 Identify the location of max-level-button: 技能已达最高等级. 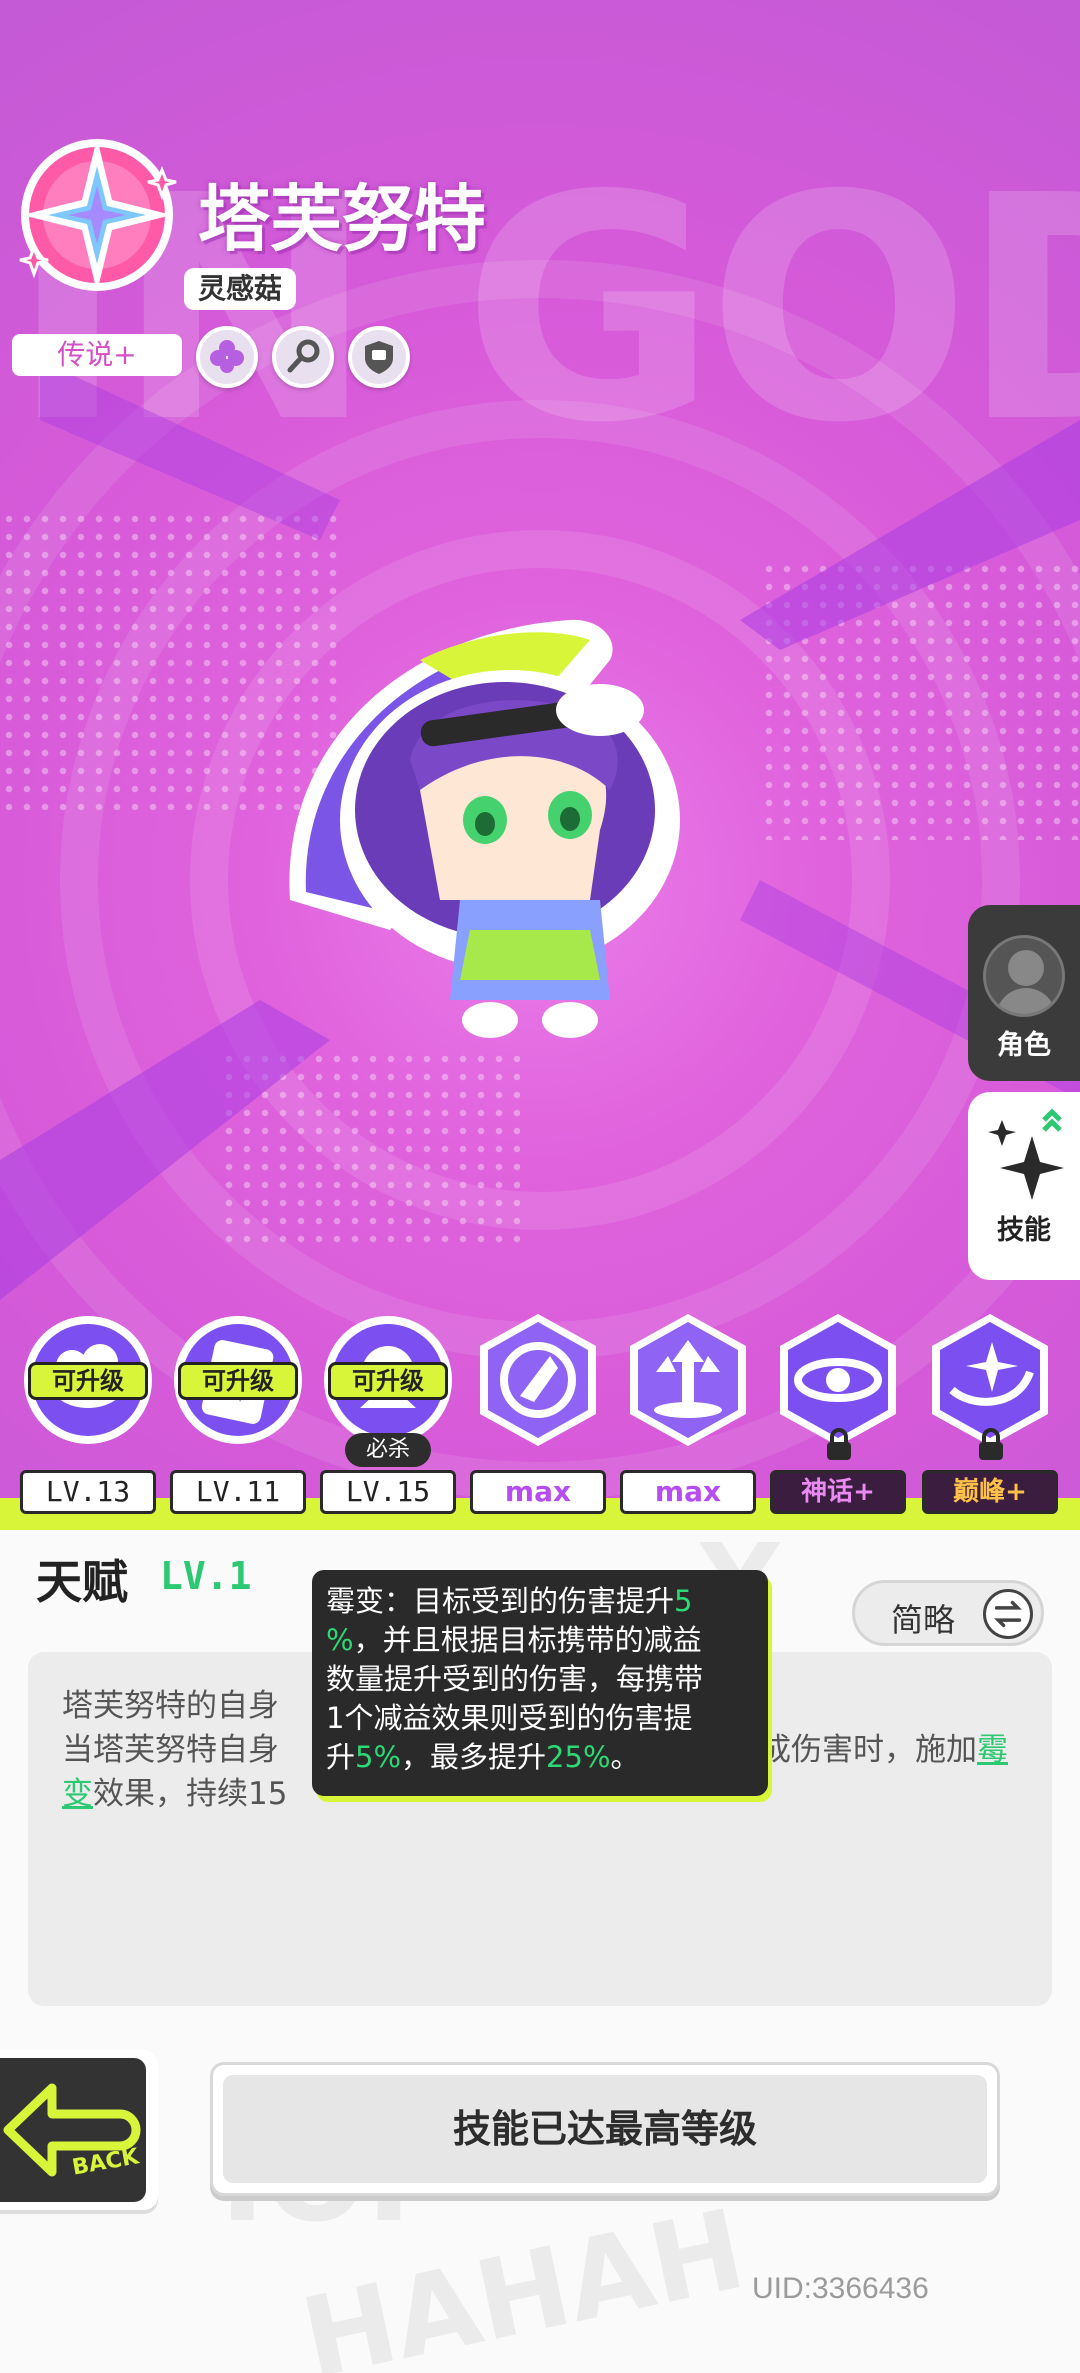
(605, 2129).